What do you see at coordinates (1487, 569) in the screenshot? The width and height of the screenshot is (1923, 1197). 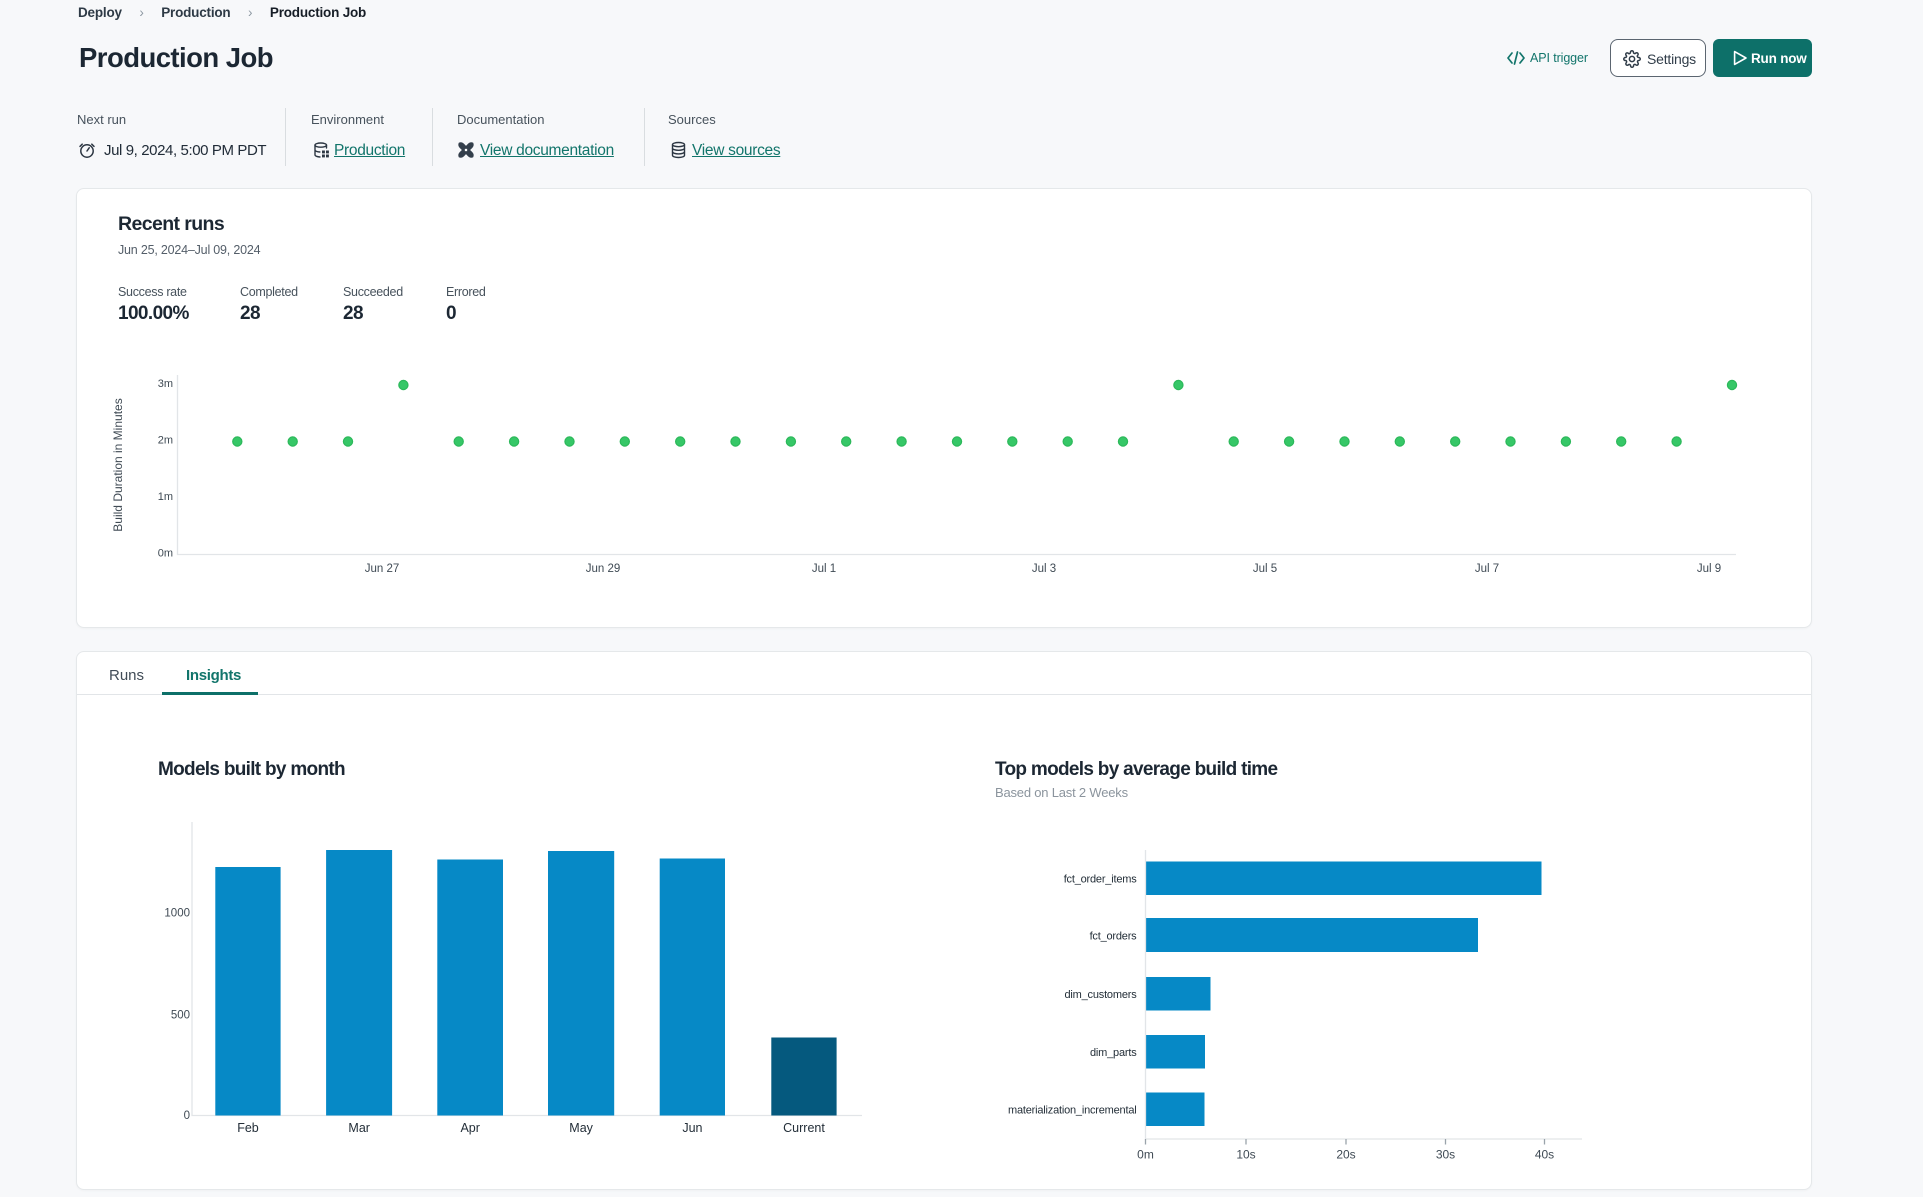 I see `svg-text: Jul 7` at bounding box center [1487, 569].